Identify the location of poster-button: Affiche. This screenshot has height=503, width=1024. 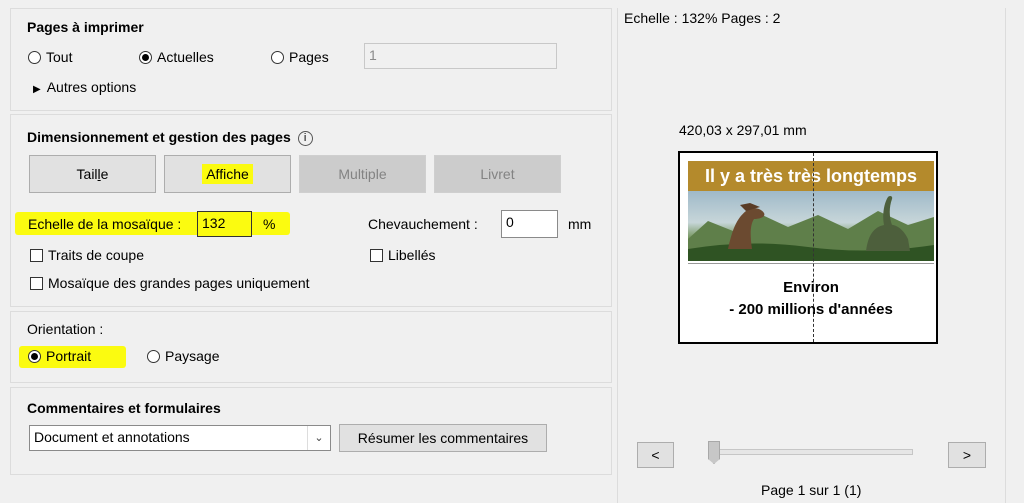
(227, 174).